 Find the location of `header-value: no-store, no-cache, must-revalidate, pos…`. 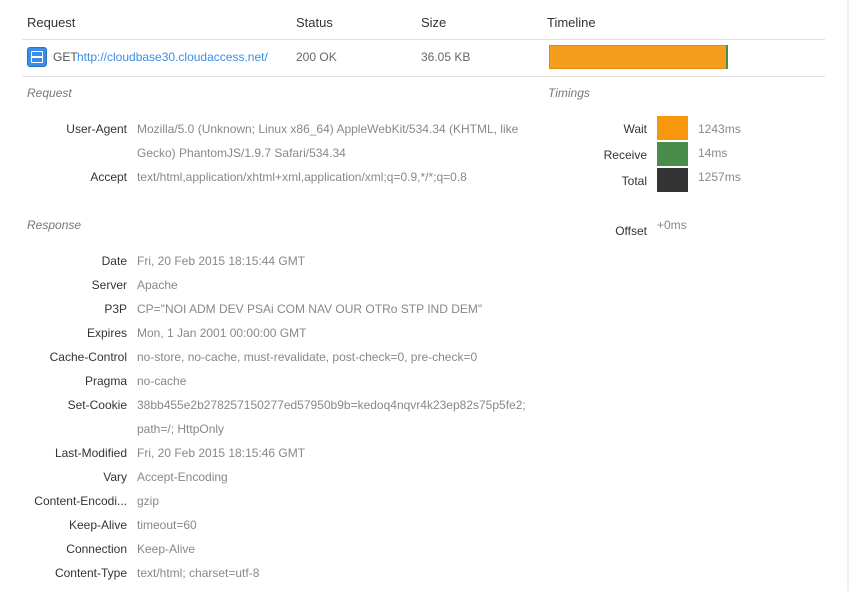

header-value: no-store, no-cache, must-revalidate, pos… is located at coordinates (307, 357).